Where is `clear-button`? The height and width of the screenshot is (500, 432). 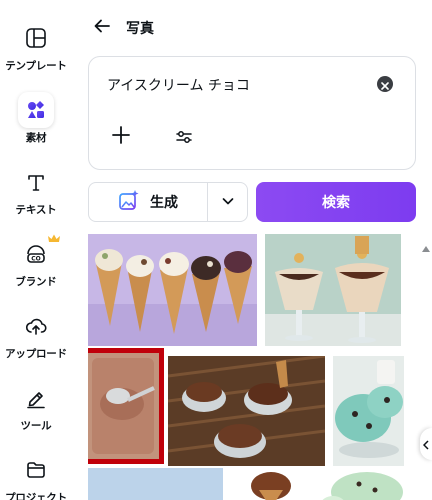 clear-button is located at coordinates (385, 84).